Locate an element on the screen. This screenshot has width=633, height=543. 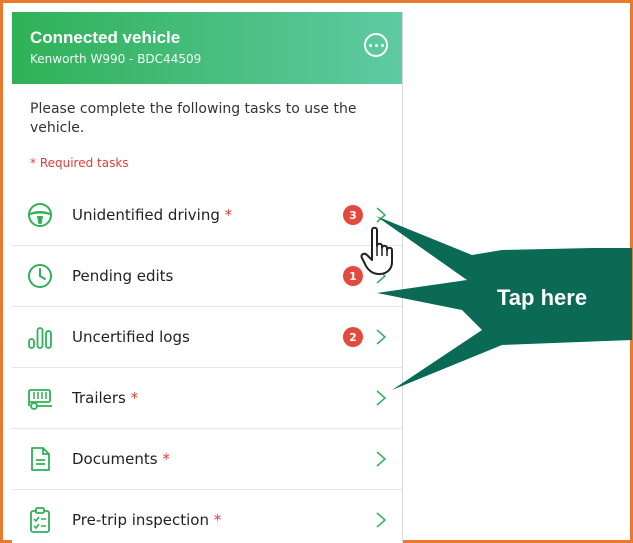
task-trailers: Trailers * is located at coordinates (207, 398).